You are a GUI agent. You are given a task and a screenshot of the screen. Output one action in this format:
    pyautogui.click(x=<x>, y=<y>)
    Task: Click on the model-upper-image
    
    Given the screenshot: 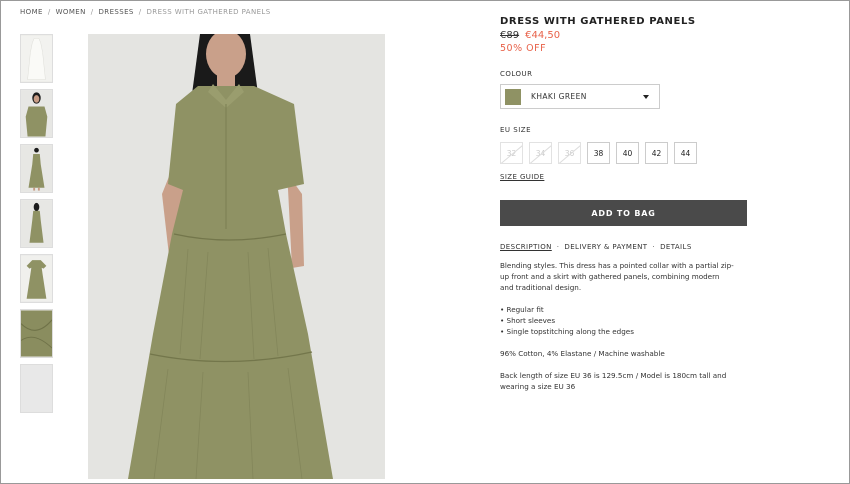 What is the action you would take?
    pyautogui.click(x=36, y=113)
    